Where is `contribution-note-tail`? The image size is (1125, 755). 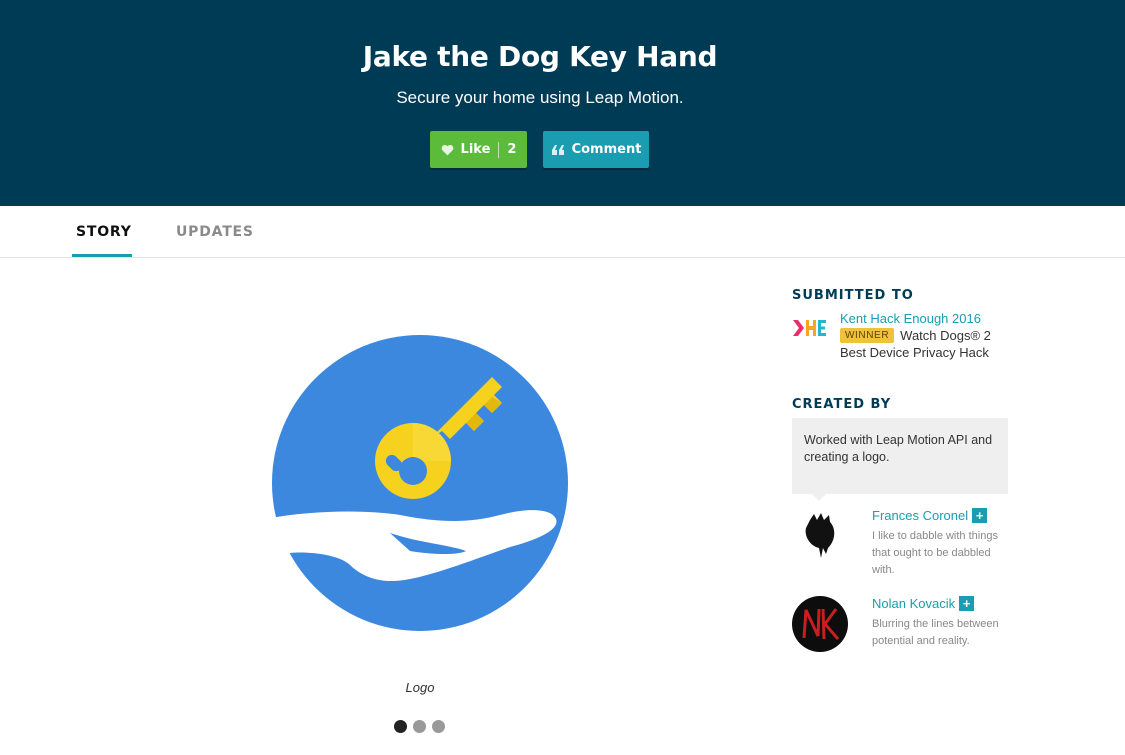
contribution-note-tail is located at coordinates (819, 497).